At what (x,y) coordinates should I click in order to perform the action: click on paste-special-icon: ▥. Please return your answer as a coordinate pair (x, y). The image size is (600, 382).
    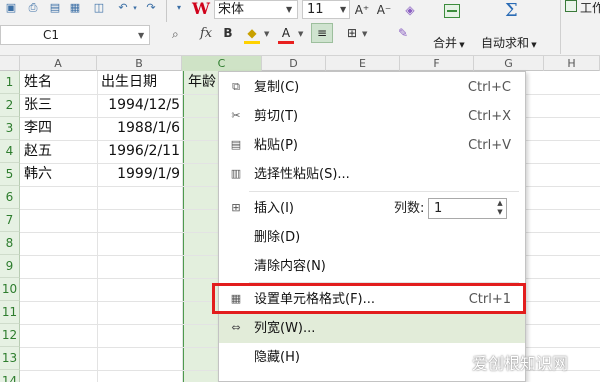
    Looking at the image, I should click on (236, 173).